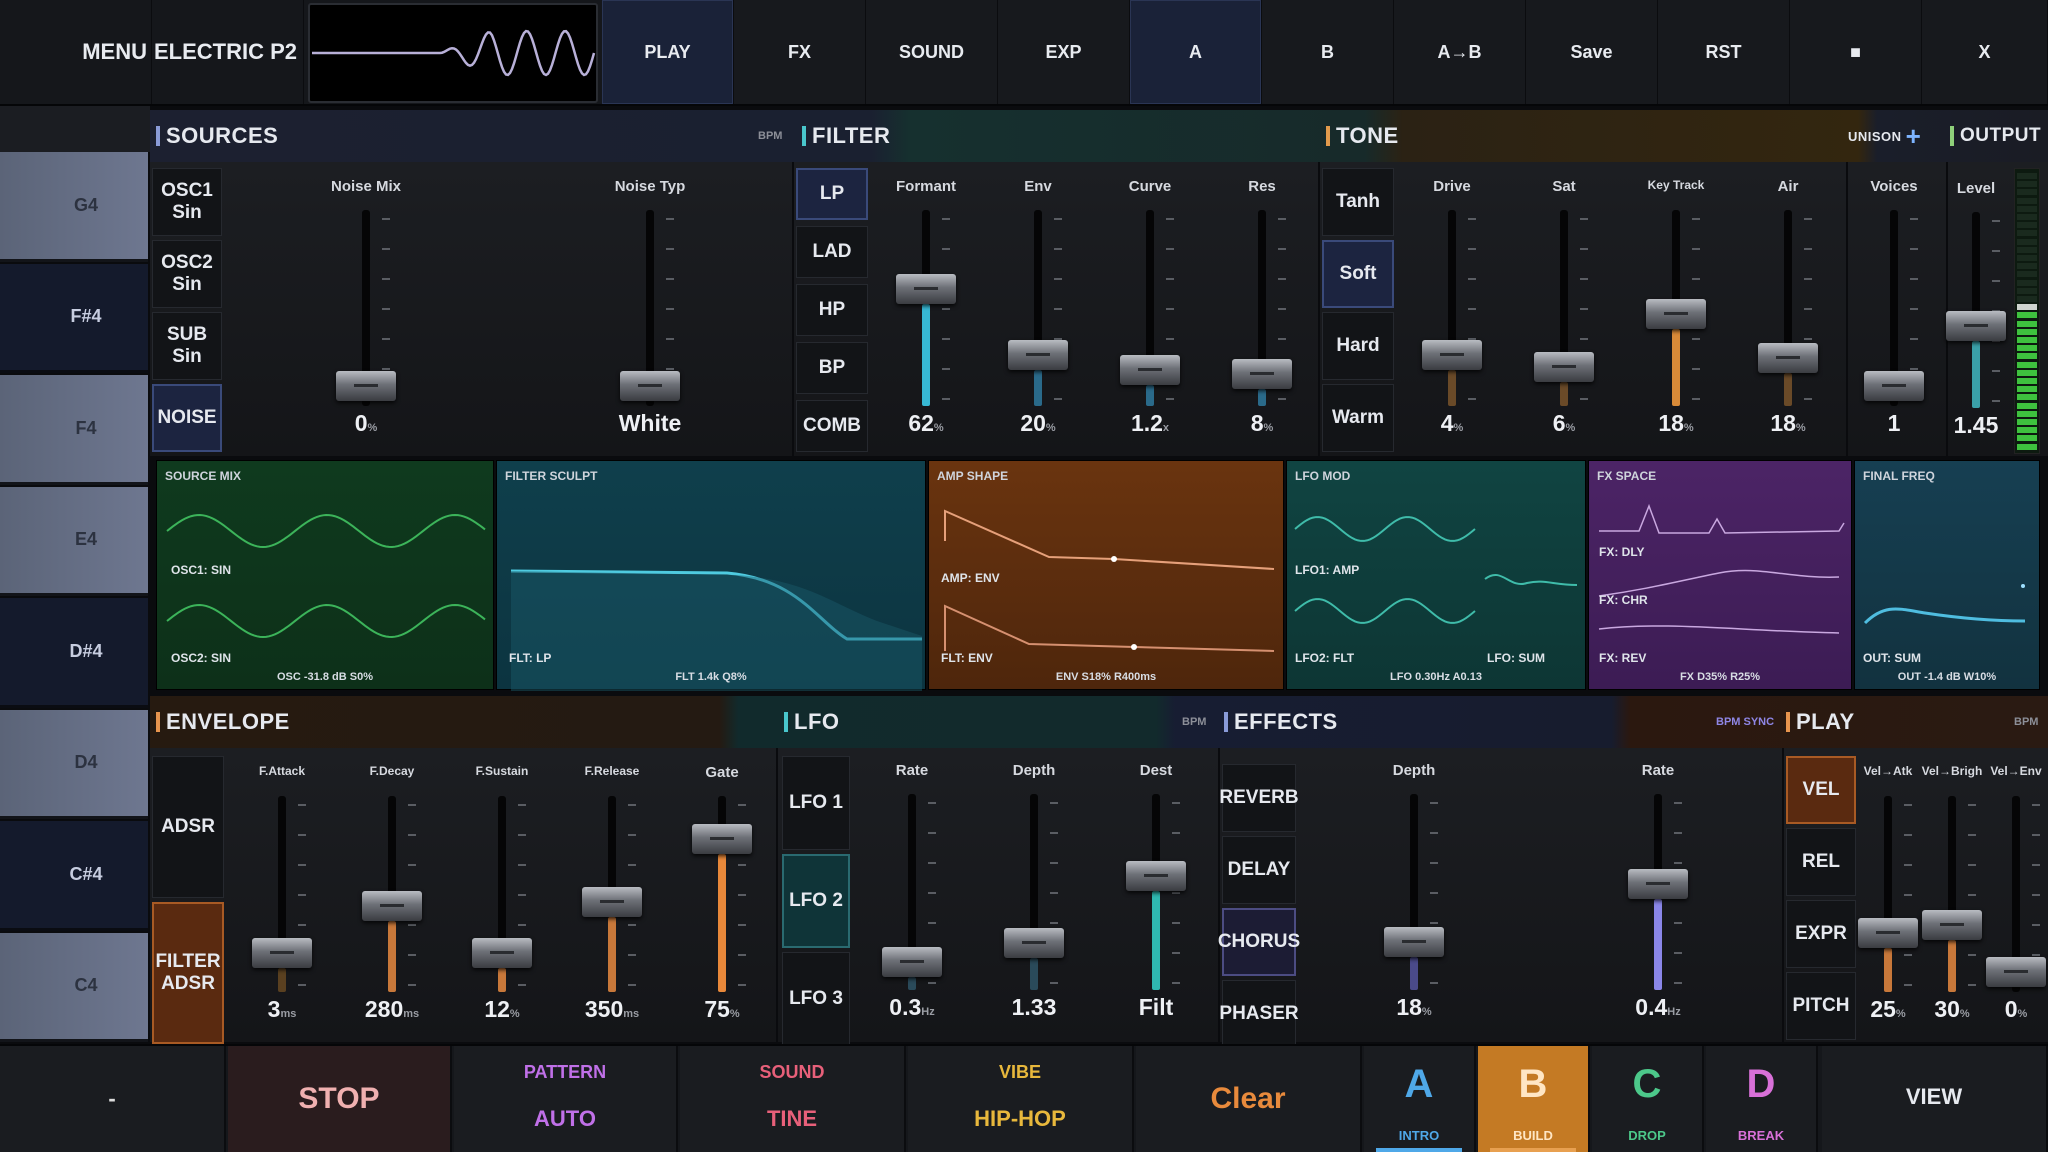 This screenshot has width=2048, height=1152. I want to click on filter-formant-handle, so click(926, 289).